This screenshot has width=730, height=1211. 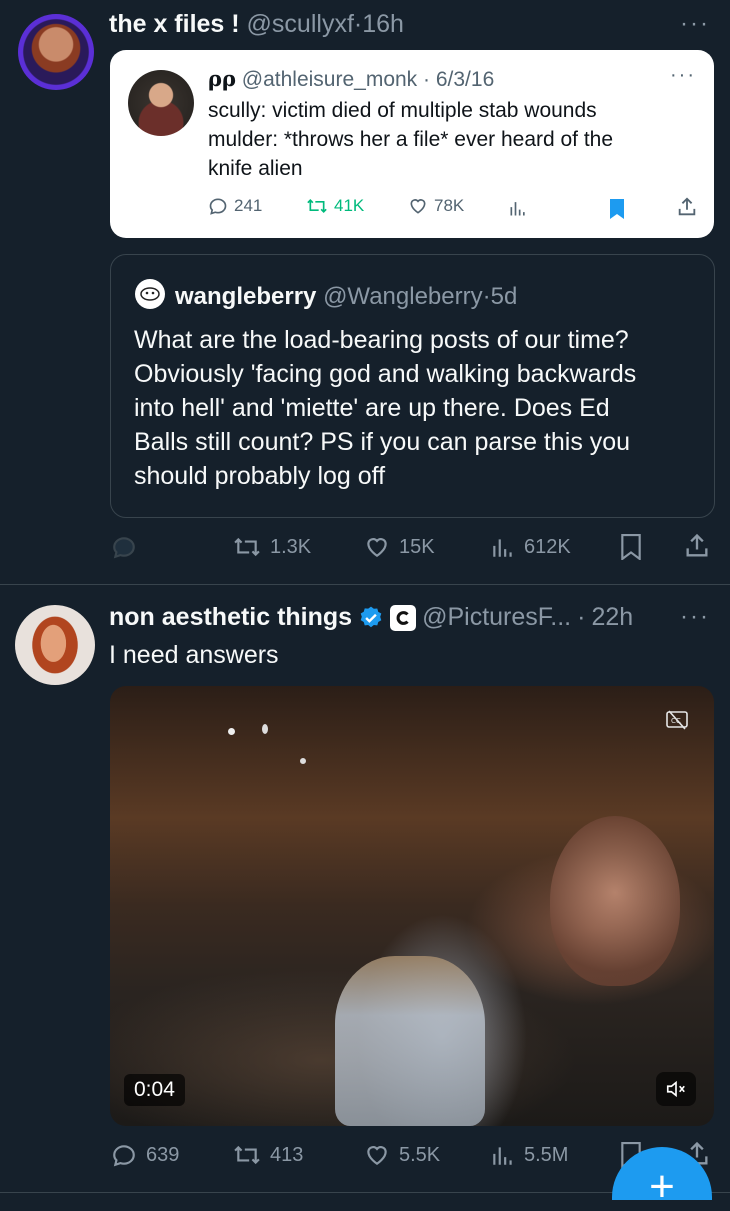 What do you see at coordinates (150, 294) in the screenshot?
I see `quoted-avatar` at bounding box center [150, 294].